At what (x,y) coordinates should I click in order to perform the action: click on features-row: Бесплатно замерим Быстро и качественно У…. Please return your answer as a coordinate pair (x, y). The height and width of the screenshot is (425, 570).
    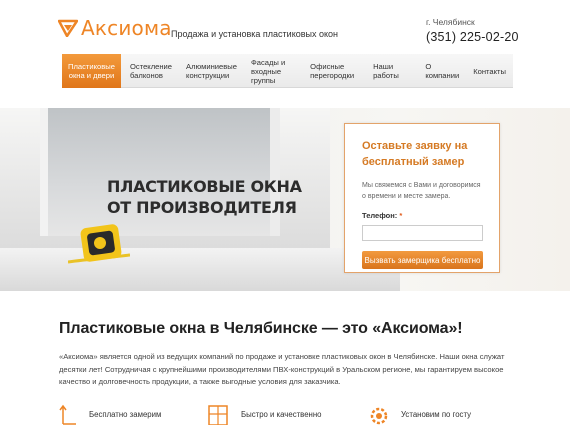
    Looking at the image, I should click on (294, 414).